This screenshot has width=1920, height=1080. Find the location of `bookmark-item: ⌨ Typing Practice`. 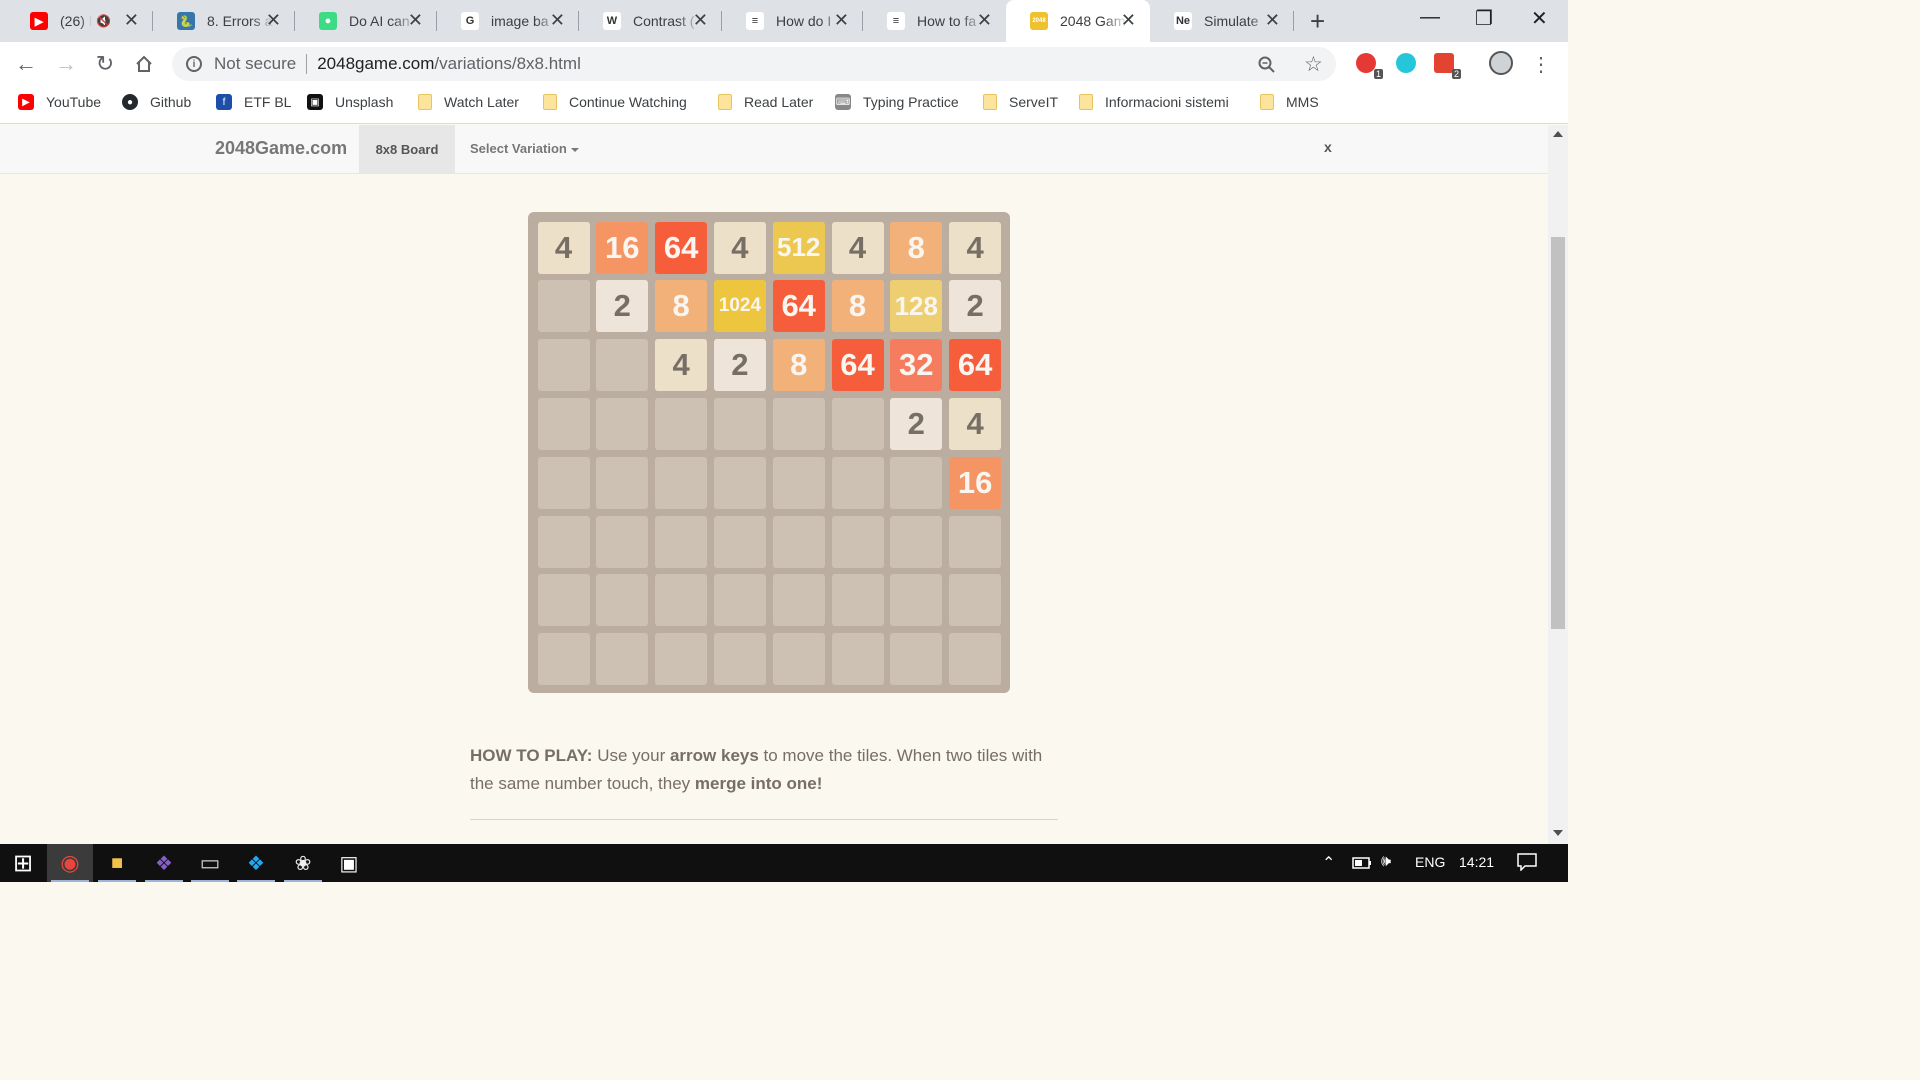

bookmark-item: ⌨ Typing Practice is located at coordinates (897, 102).